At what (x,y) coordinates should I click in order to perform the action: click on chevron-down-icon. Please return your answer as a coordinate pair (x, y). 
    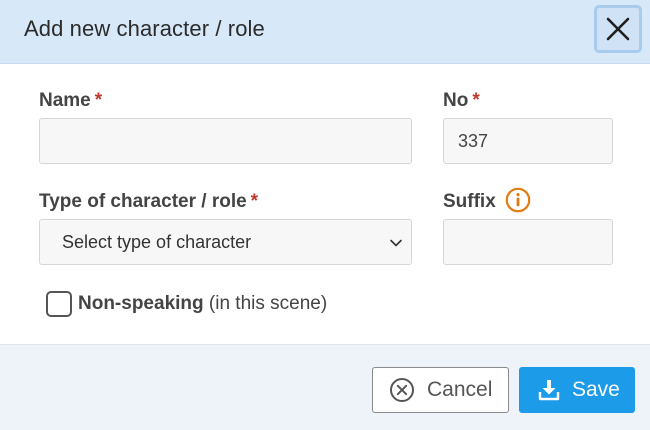
    Looking at the image, I should click on (396, 243).